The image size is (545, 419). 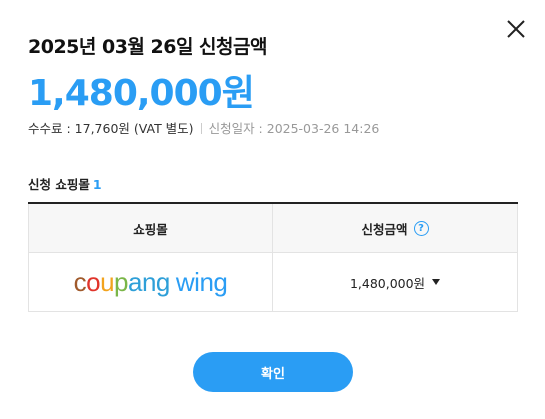 What do you see at coordinates (421, 228) in the screenshot?
I see `question-circle-icon: ?` at bounding box center [421, 228].